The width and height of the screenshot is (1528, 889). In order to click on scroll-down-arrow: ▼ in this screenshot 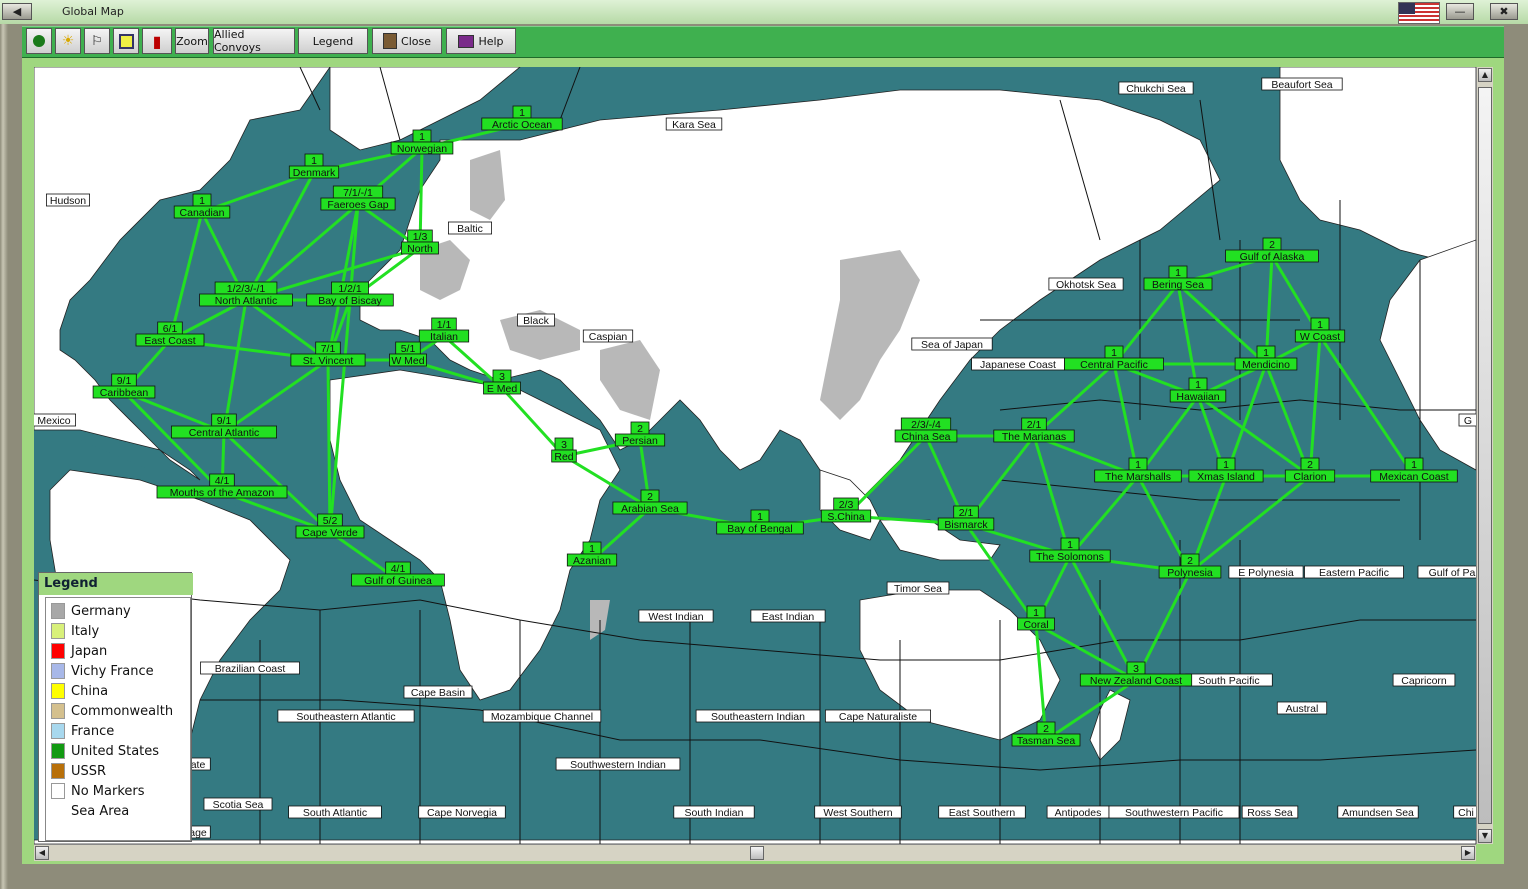, I will do `click(1485, 836)`.